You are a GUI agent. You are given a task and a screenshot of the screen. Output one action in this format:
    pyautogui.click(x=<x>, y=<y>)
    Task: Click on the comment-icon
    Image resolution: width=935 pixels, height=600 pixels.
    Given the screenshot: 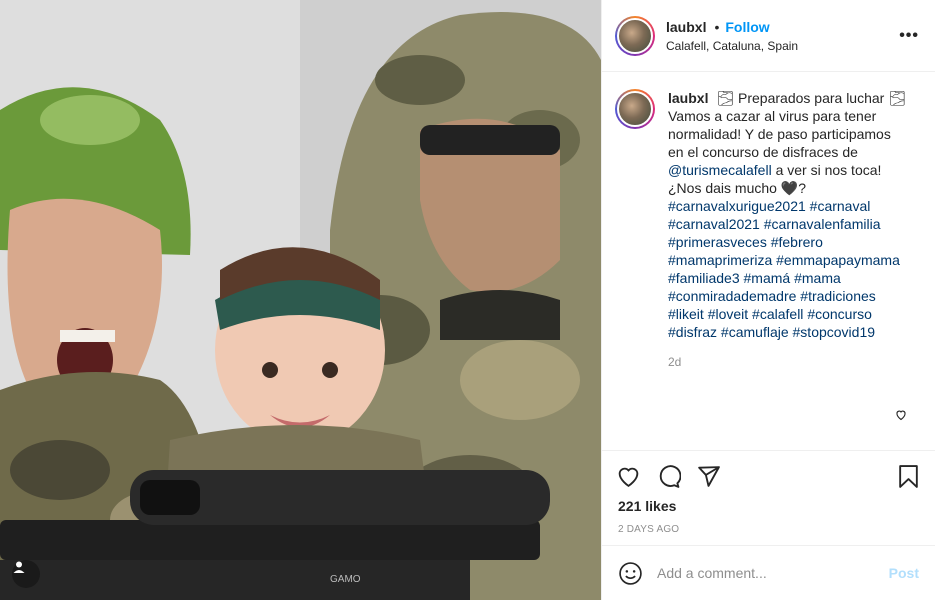 What is the action you would take?
    pyautogui.click(x=668, y=476)
    